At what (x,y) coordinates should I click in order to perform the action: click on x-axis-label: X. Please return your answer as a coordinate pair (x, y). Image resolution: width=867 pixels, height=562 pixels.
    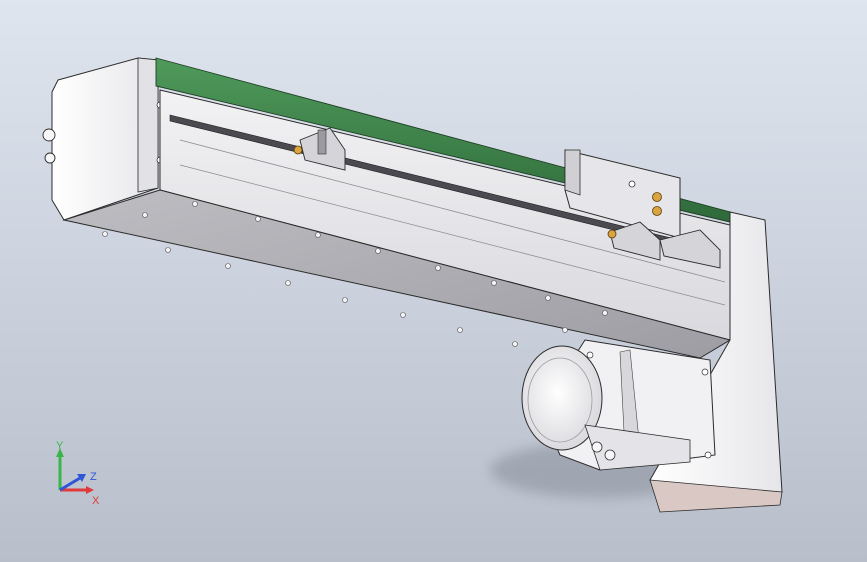
    Looking at the image, I should click on (96, 501).